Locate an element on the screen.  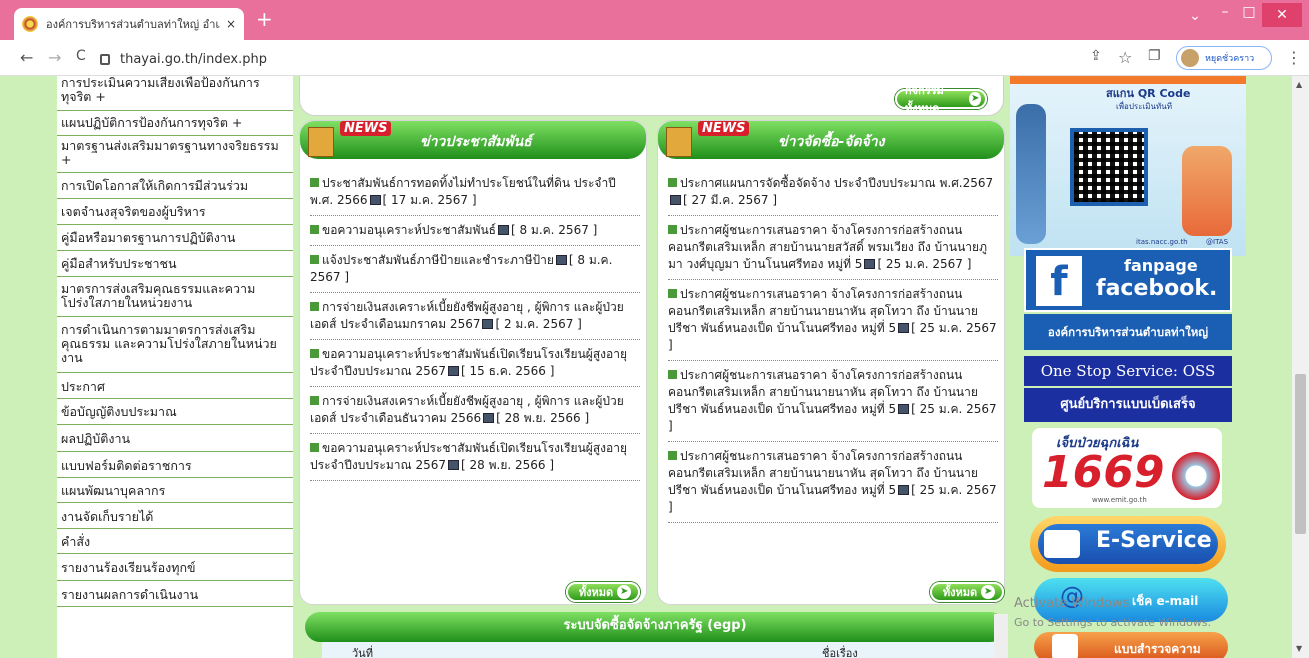
rescue-helmet-icon is located at coordinates (1196, 476).